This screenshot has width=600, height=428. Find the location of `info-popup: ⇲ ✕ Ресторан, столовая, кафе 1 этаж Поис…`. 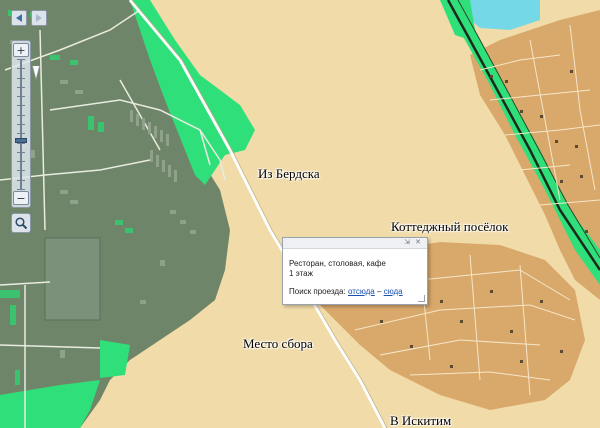

info-popup: ⇲ ✕ Ресторан, столовая, кафе 1 этаж Поис… is located at coordinates (355, 271).